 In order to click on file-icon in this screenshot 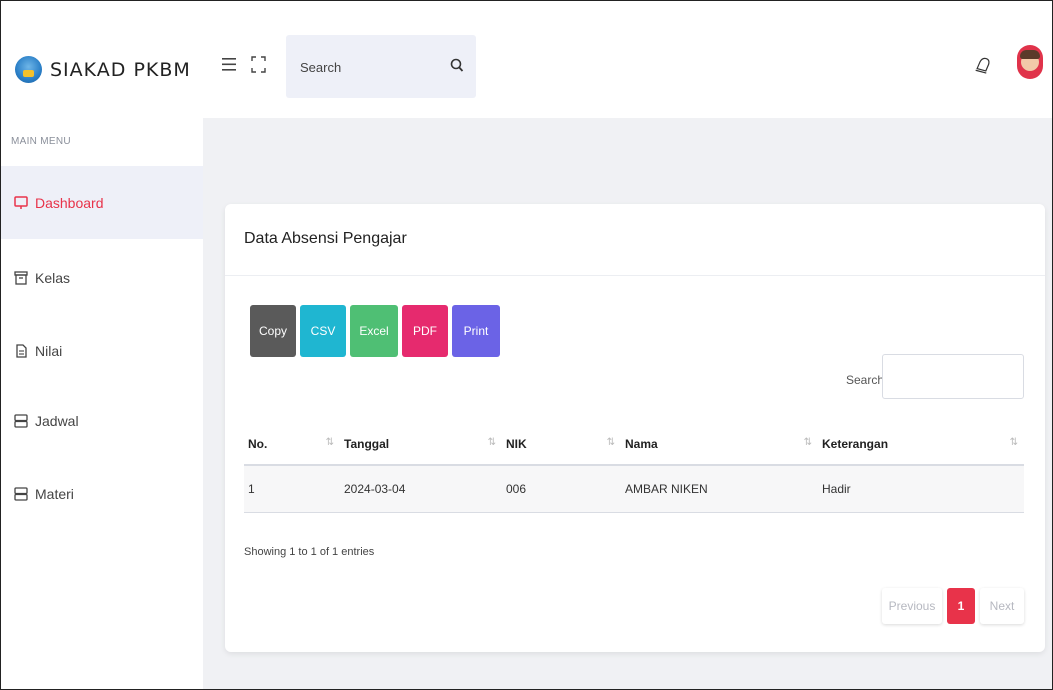, I will do `click(21, 350)`.